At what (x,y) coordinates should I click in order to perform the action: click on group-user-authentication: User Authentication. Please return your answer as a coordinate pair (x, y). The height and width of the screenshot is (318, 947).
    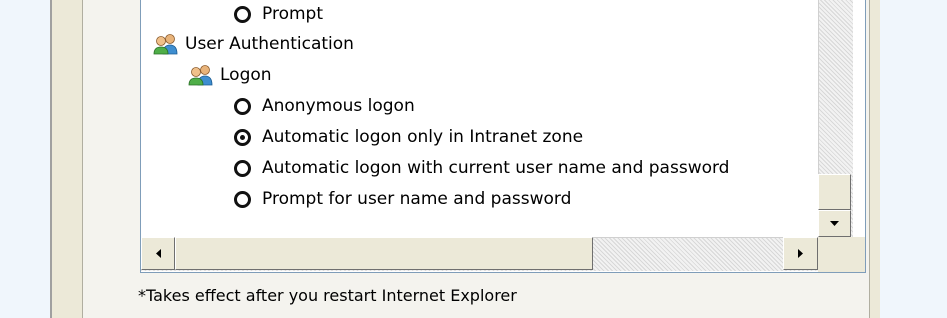
    Looking at the image, I should click on (253, 44).